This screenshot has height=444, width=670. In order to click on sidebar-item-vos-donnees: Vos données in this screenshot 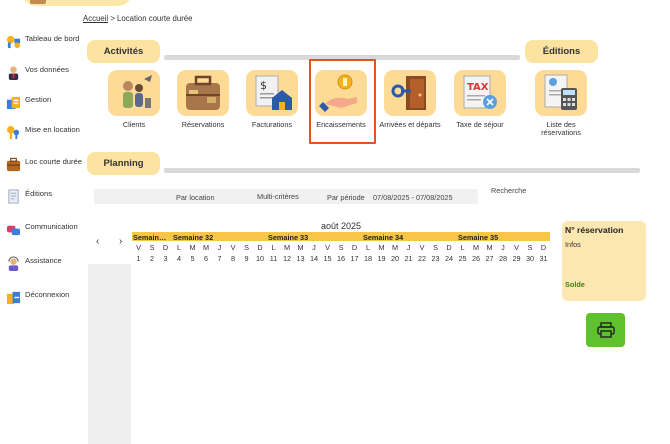, I will do `click(48, 72)`.